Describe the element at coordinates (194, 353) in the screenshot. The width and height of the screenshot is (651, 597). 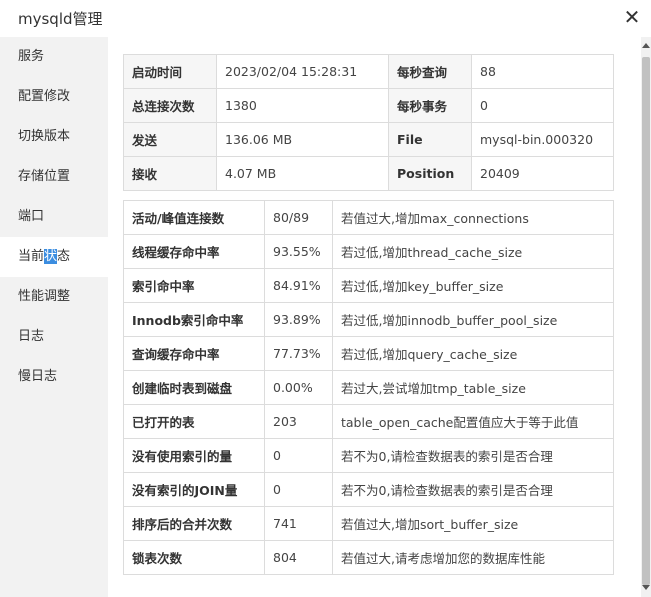
I see `metric-label: 查询缓存命中率` at that location.